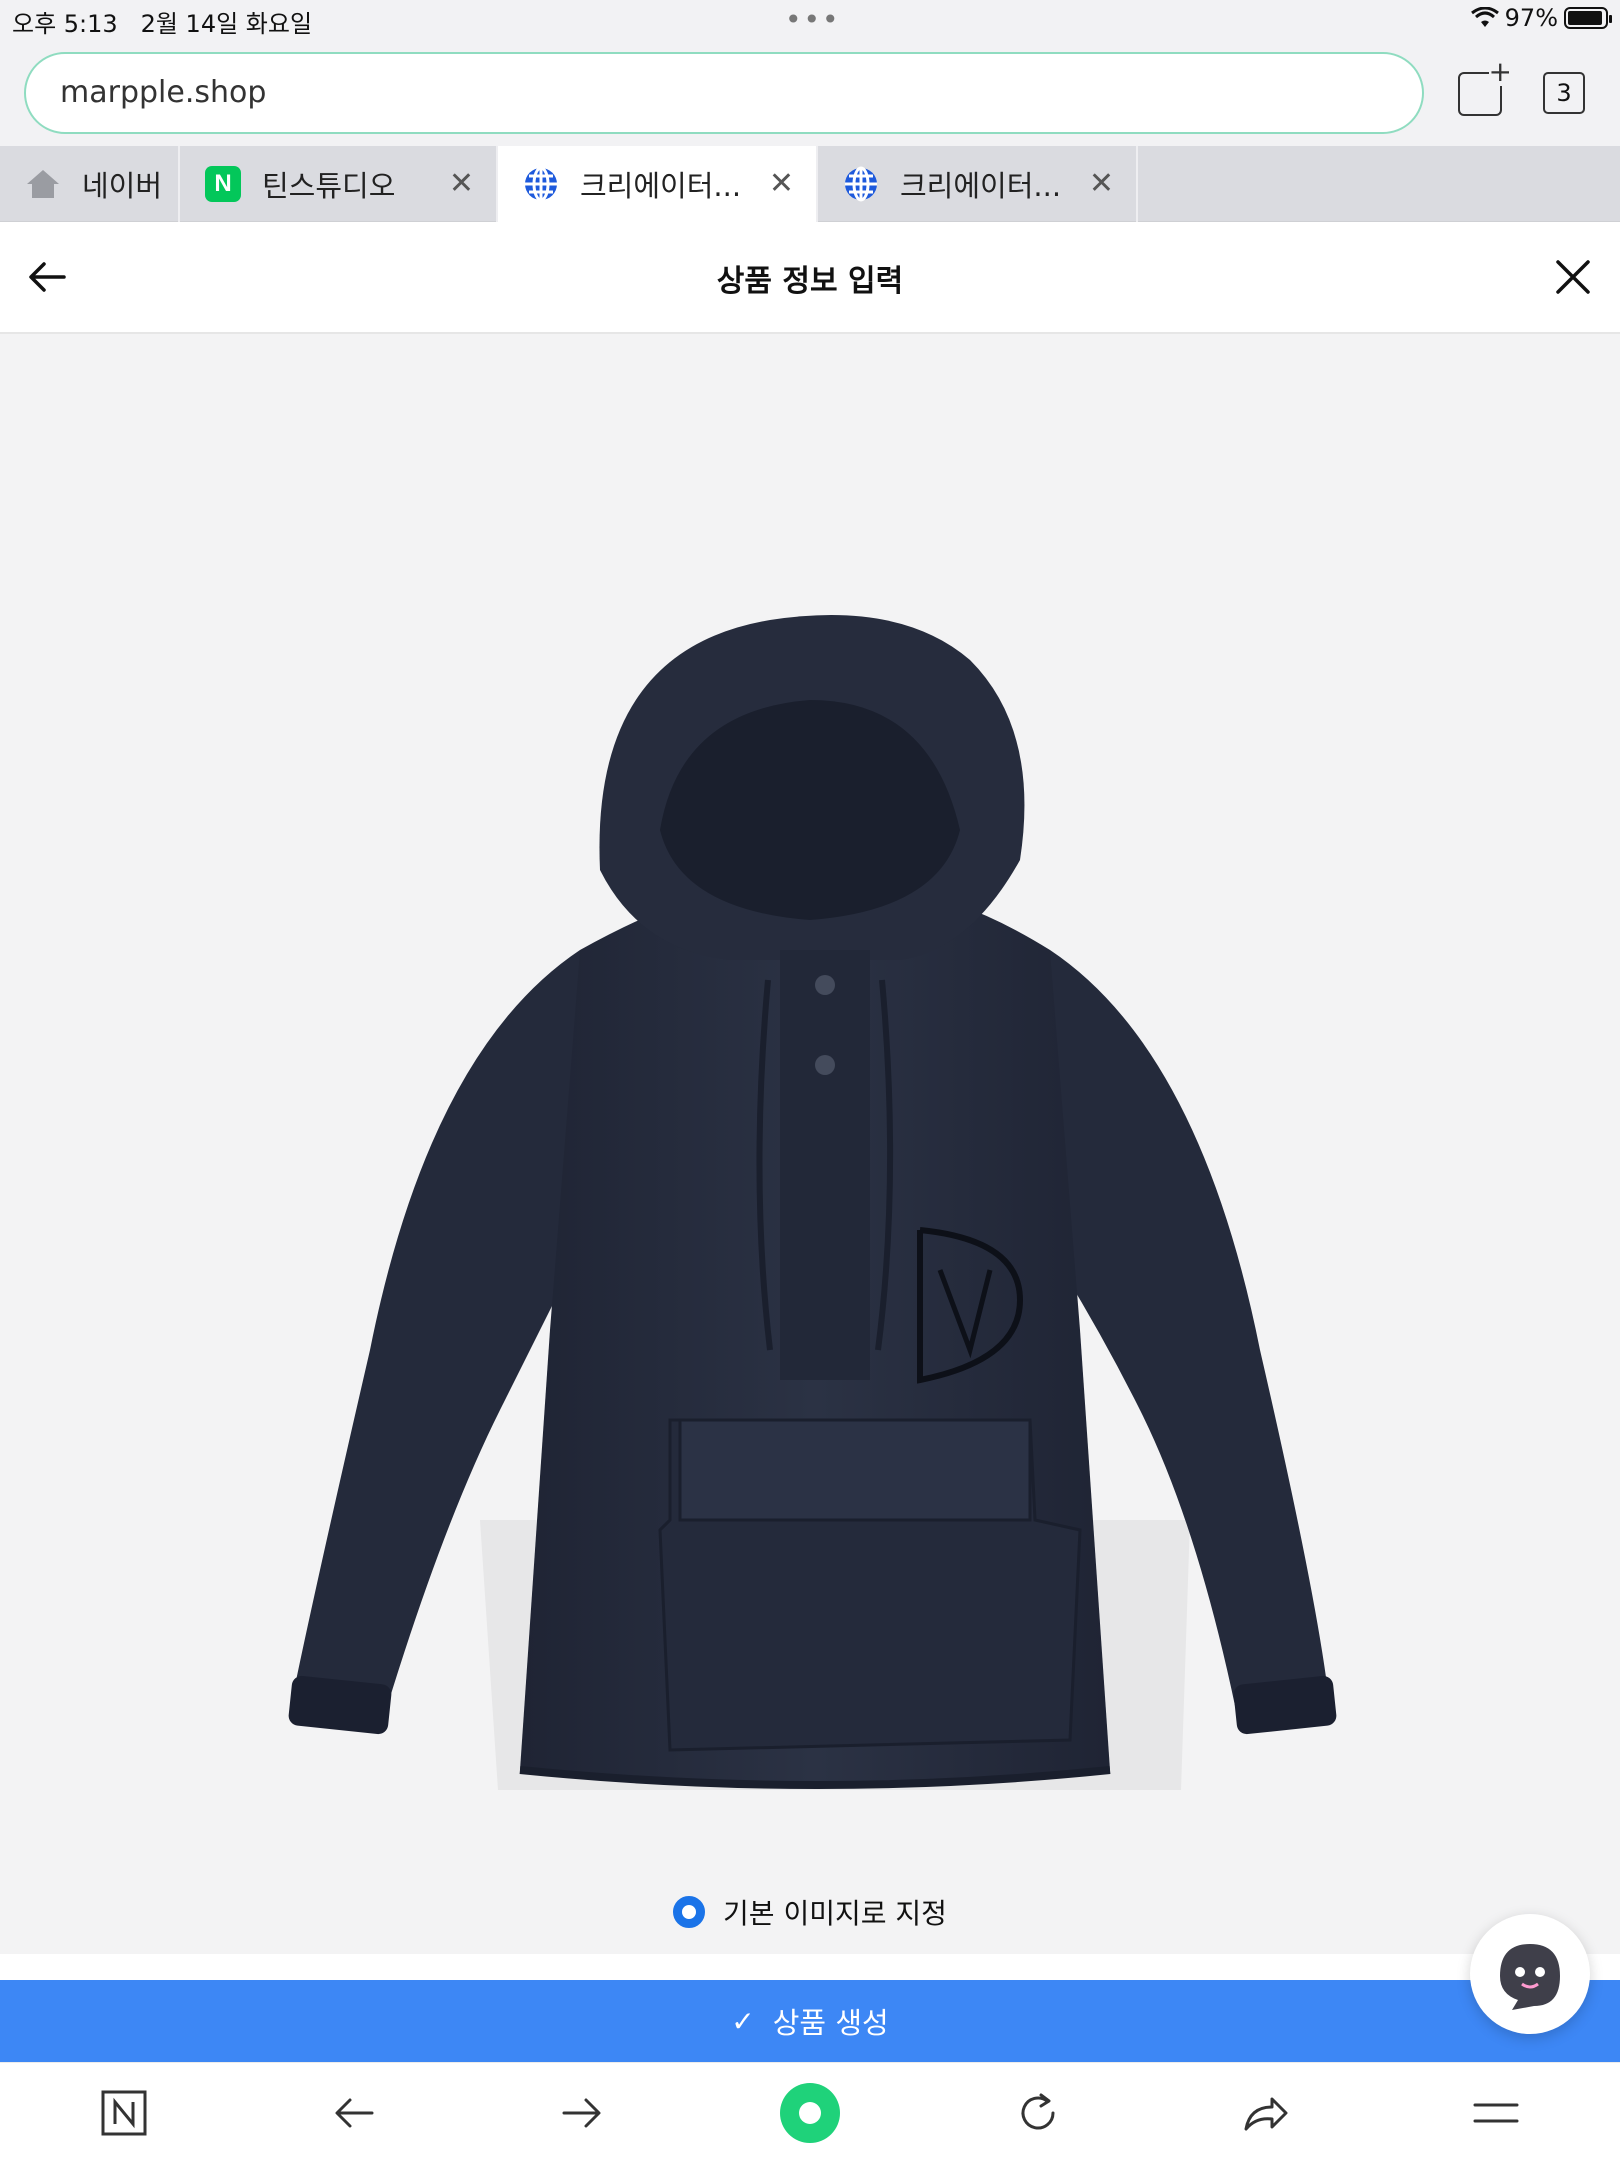 The height and width of the screenshot is (2160, 1620). I want to click on tab-label: 네이버, so click(122, 186).